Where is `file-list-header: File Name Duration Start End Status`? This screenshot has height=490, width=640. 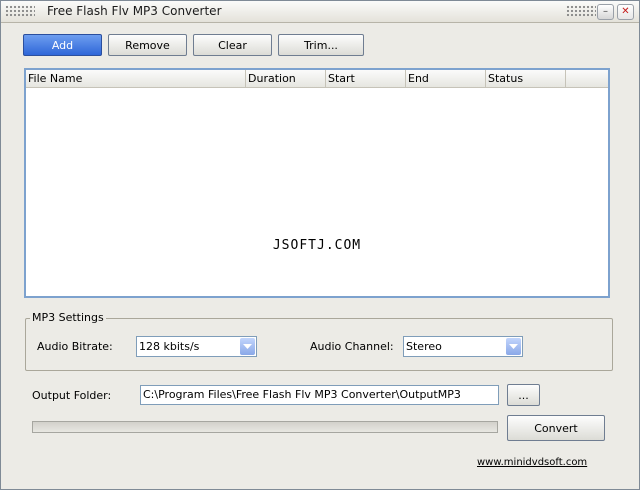 file-list-header: File Name Duration Start End Status is located at coordinates (317, 79).